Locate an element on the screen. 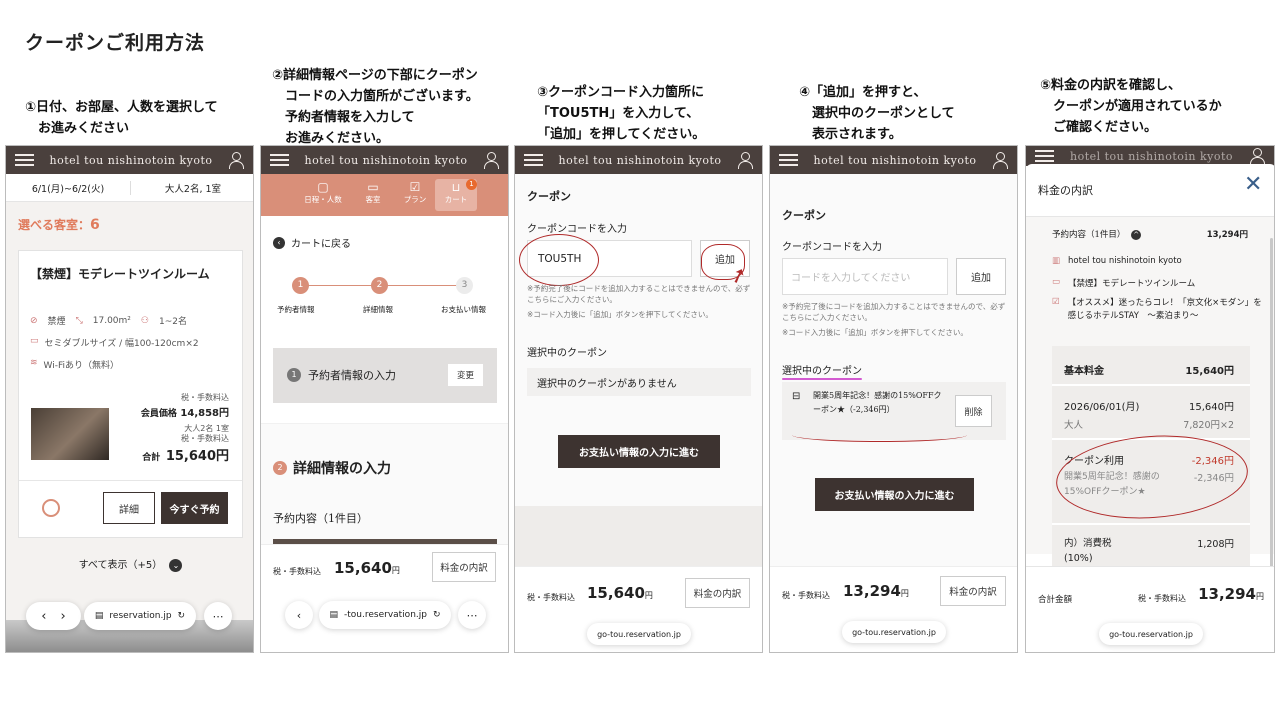  room-photo is located at coordinates (70, 434).